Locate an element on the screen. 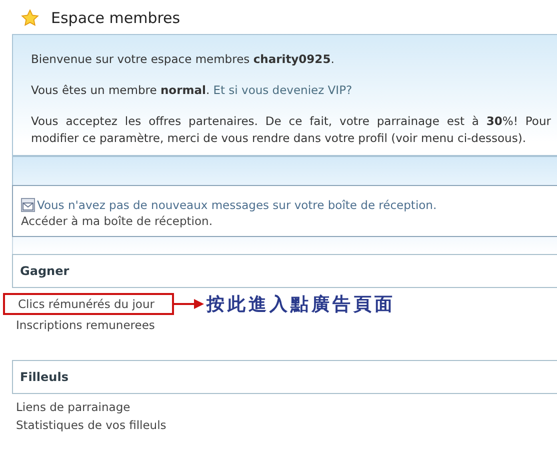 The image size is (557, 456). page-title: Espace membres is located at coordinates (115, 18).